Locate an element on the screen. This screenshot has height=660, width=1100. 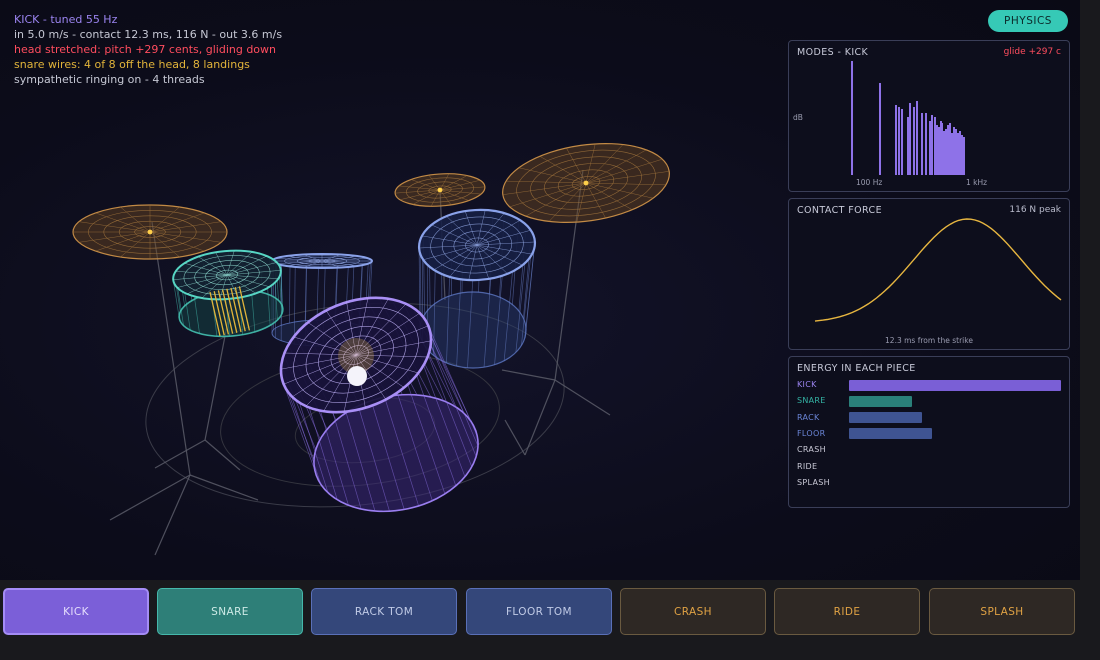
crash-cymbal-center is located at coordinates (150, 232).